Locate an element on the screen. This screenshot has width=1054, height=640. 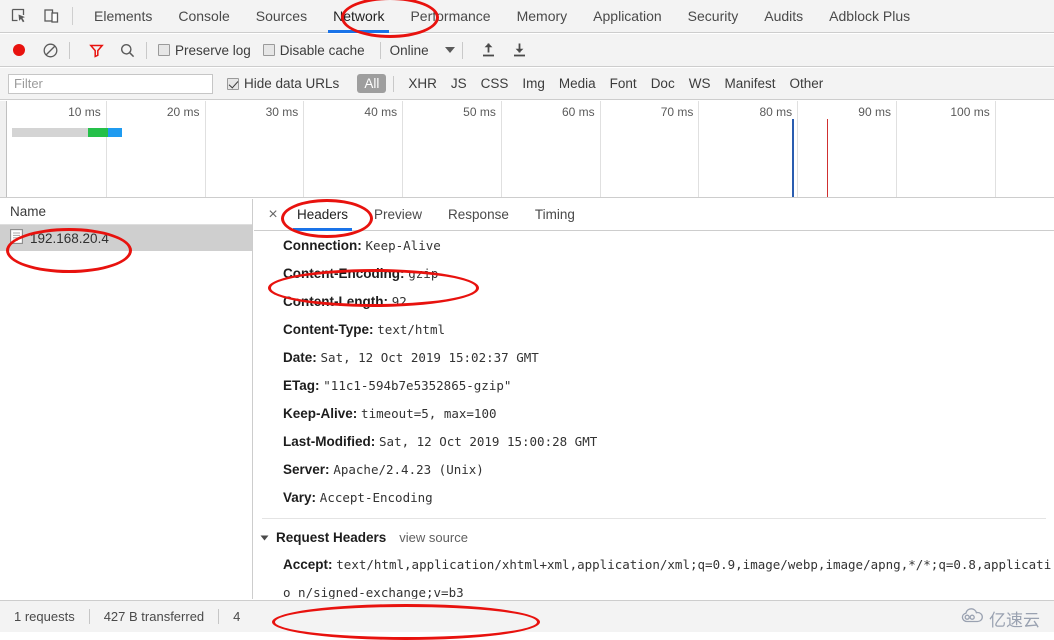
tab-adblock-plus: Adblock Plus is located at coordinates (869, 16).